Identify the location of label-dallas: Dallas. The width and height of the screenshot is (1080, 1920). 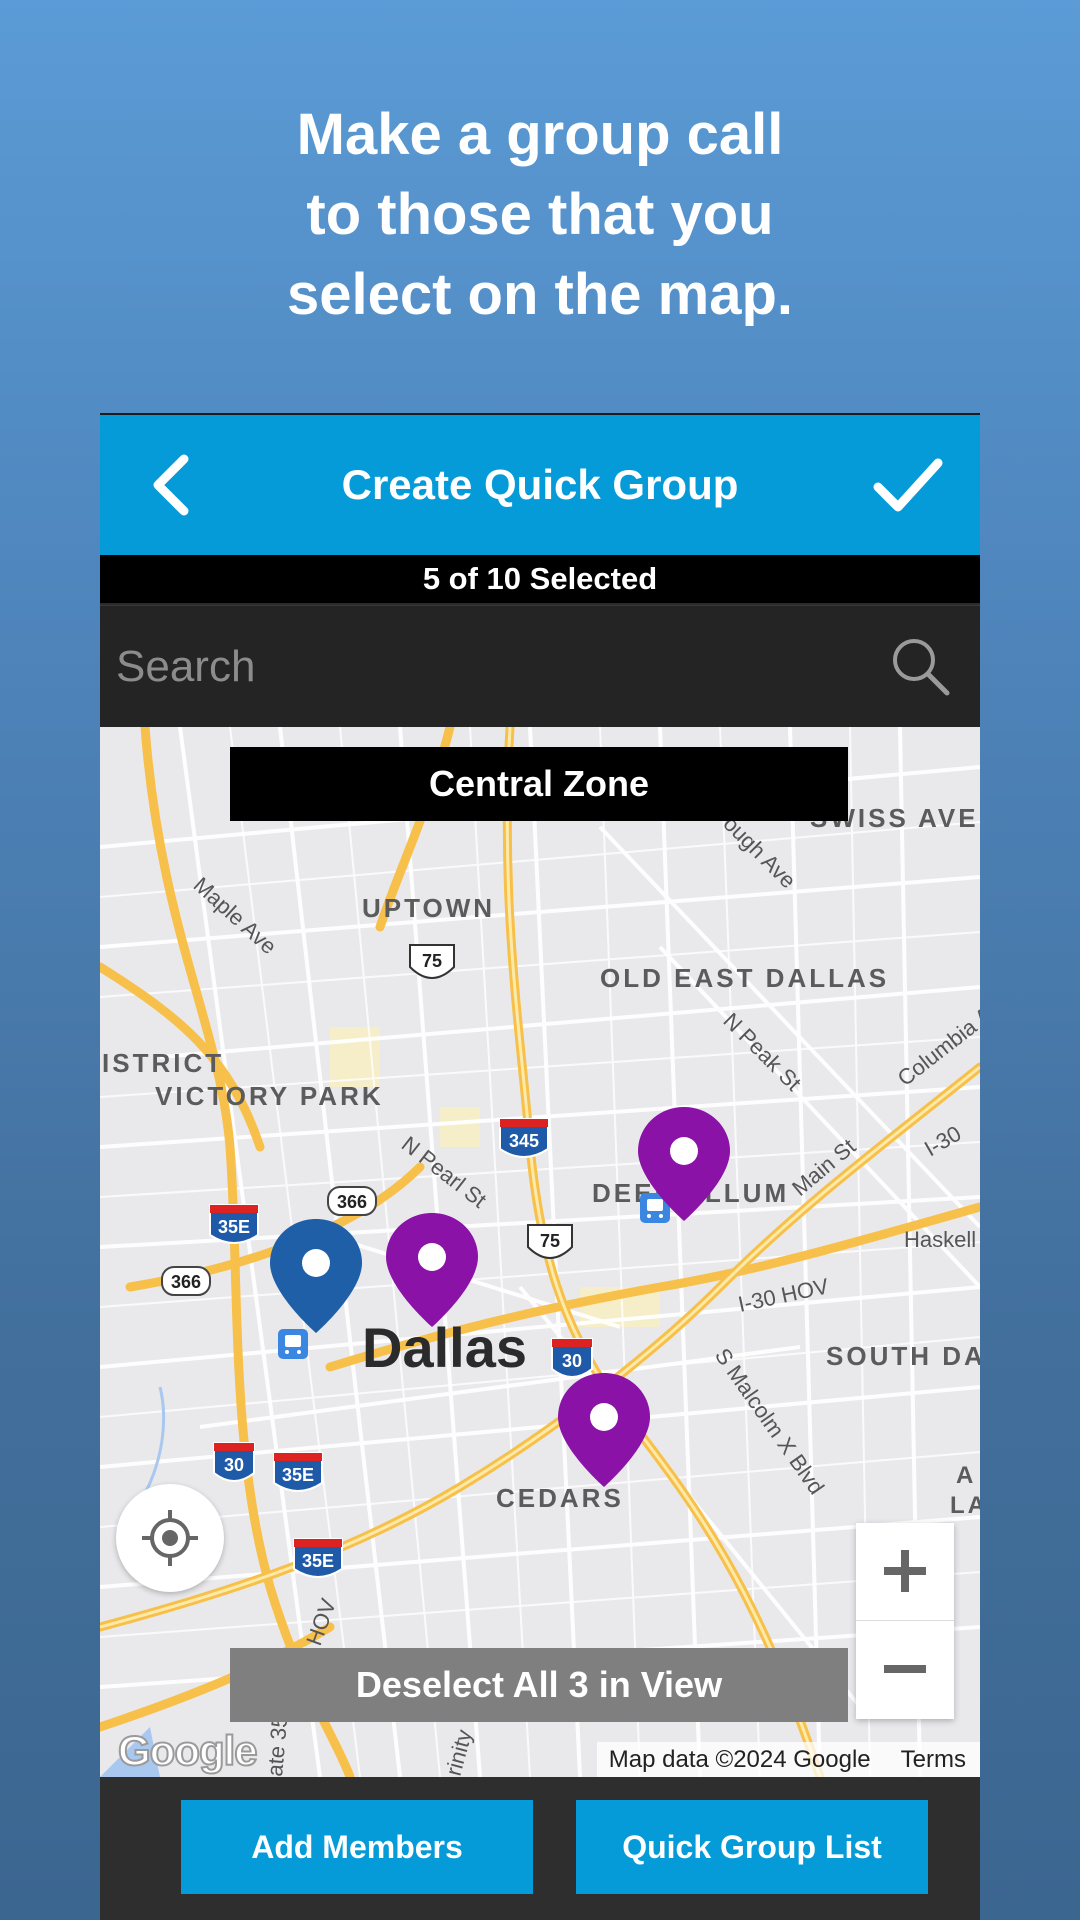
(444, 1347).